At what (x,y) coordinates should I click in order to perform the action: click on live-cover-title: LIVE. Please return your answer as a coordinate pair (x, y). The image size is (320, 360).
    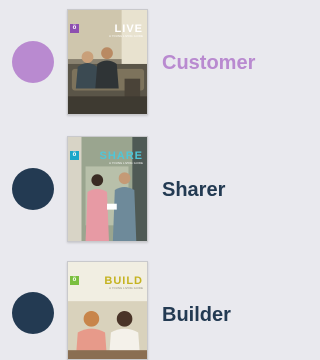
    Looking at the image, I should click on (128, 29).